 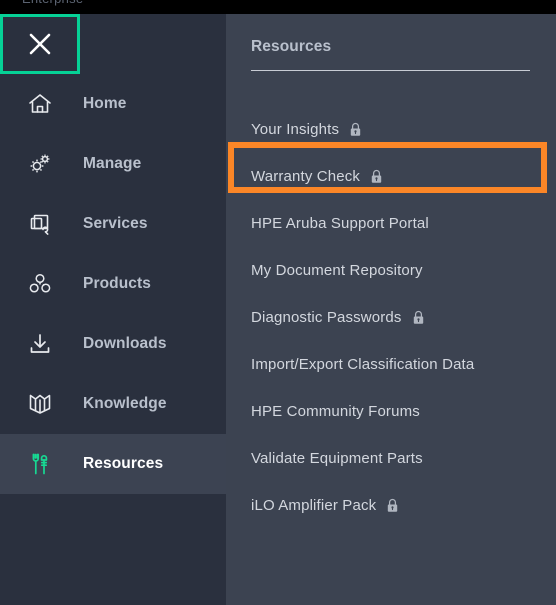 I want to click on resource-item-label: My Document Repository, so click(x=337, y=270).